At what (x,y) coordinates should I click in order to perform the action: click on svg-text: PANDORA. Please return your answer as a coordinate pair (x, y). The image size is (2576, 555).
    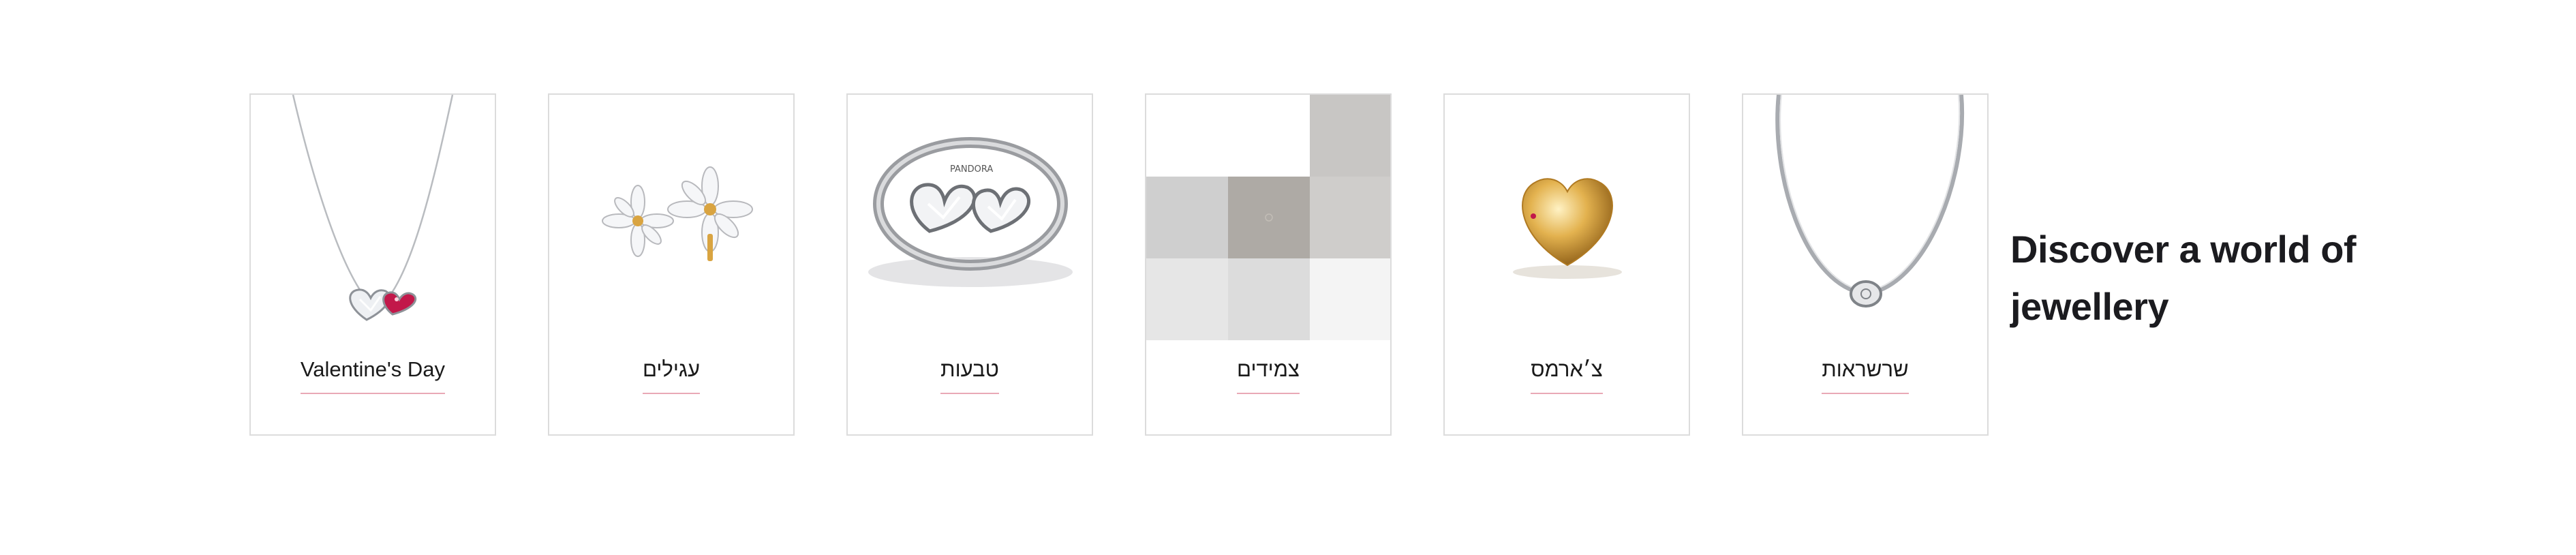
    Looking at the image, I should click on (972, 169).